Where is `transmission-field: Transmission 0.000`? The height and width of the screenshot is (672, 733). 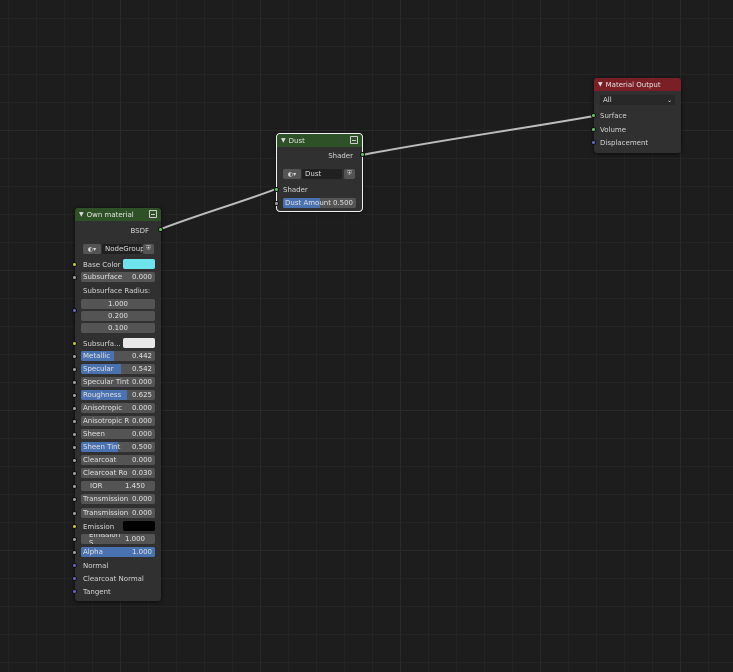 transmission-field: Transmission 0.000 is located at coordinates (118, 499).